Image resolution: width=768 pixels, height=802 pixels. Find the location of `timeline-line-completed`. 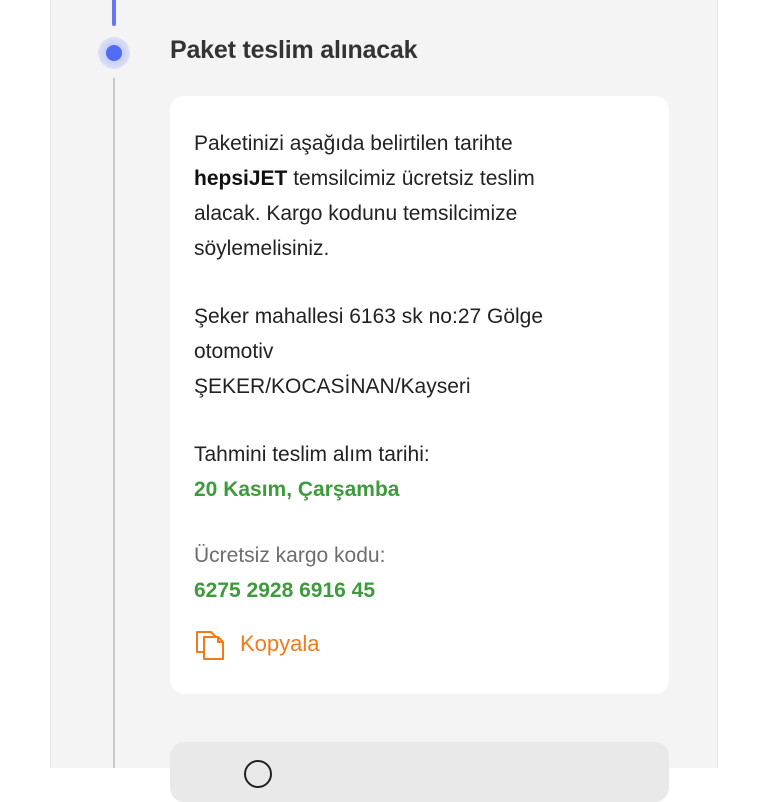

timeline-line-completed is located at coordinates (114, 13).